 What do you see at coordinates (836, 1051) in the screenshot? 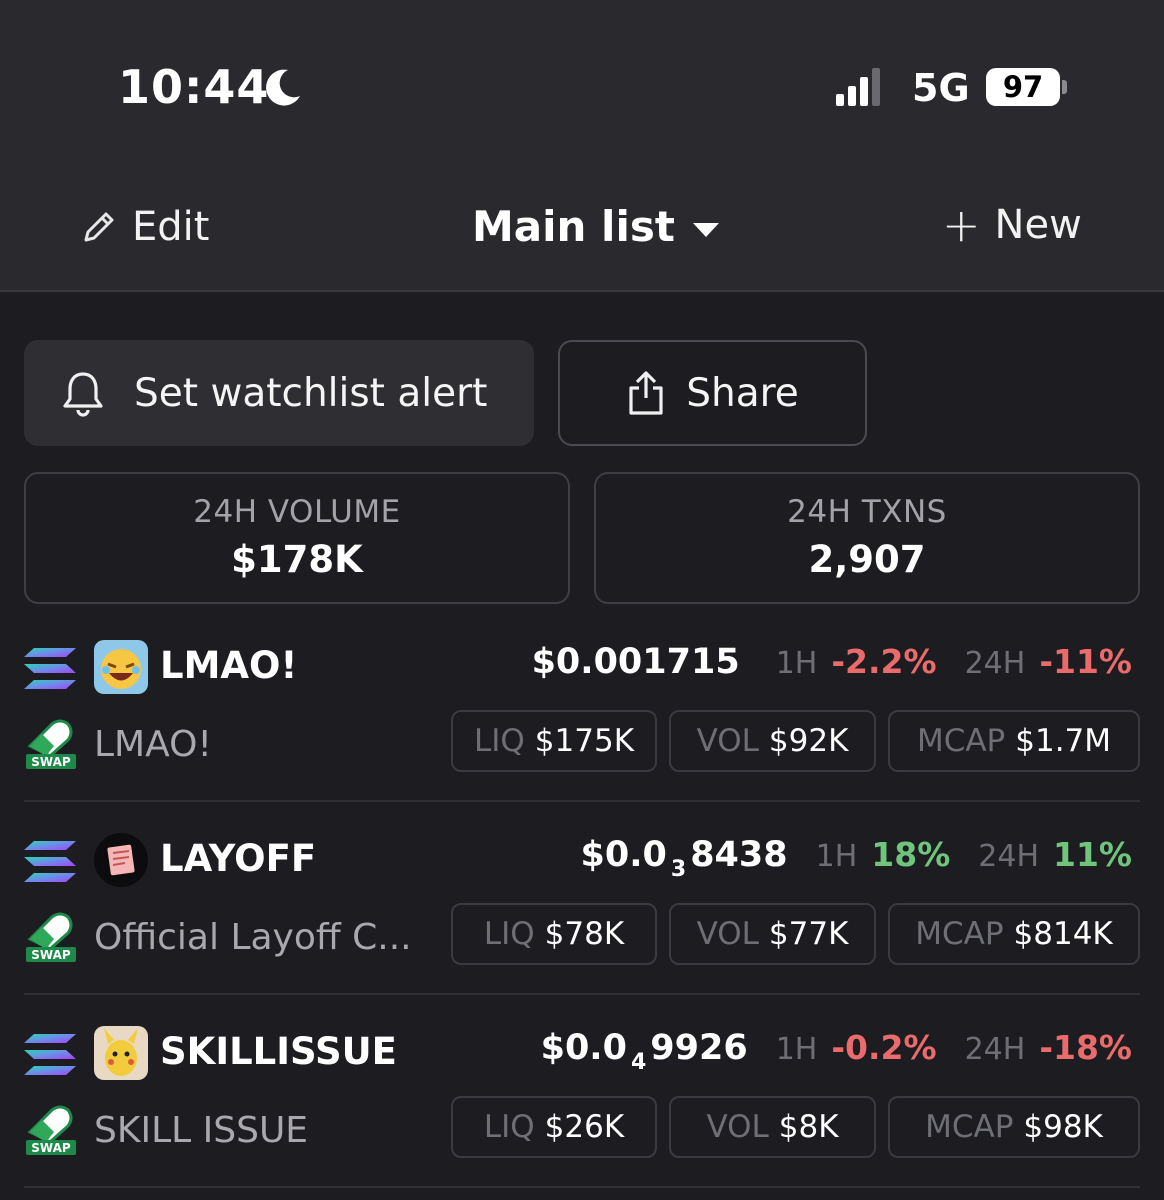
I see `price-bar: $0.0 4 9926 1H -0.2% 24H -18%` at bounding box center [836, 1051].